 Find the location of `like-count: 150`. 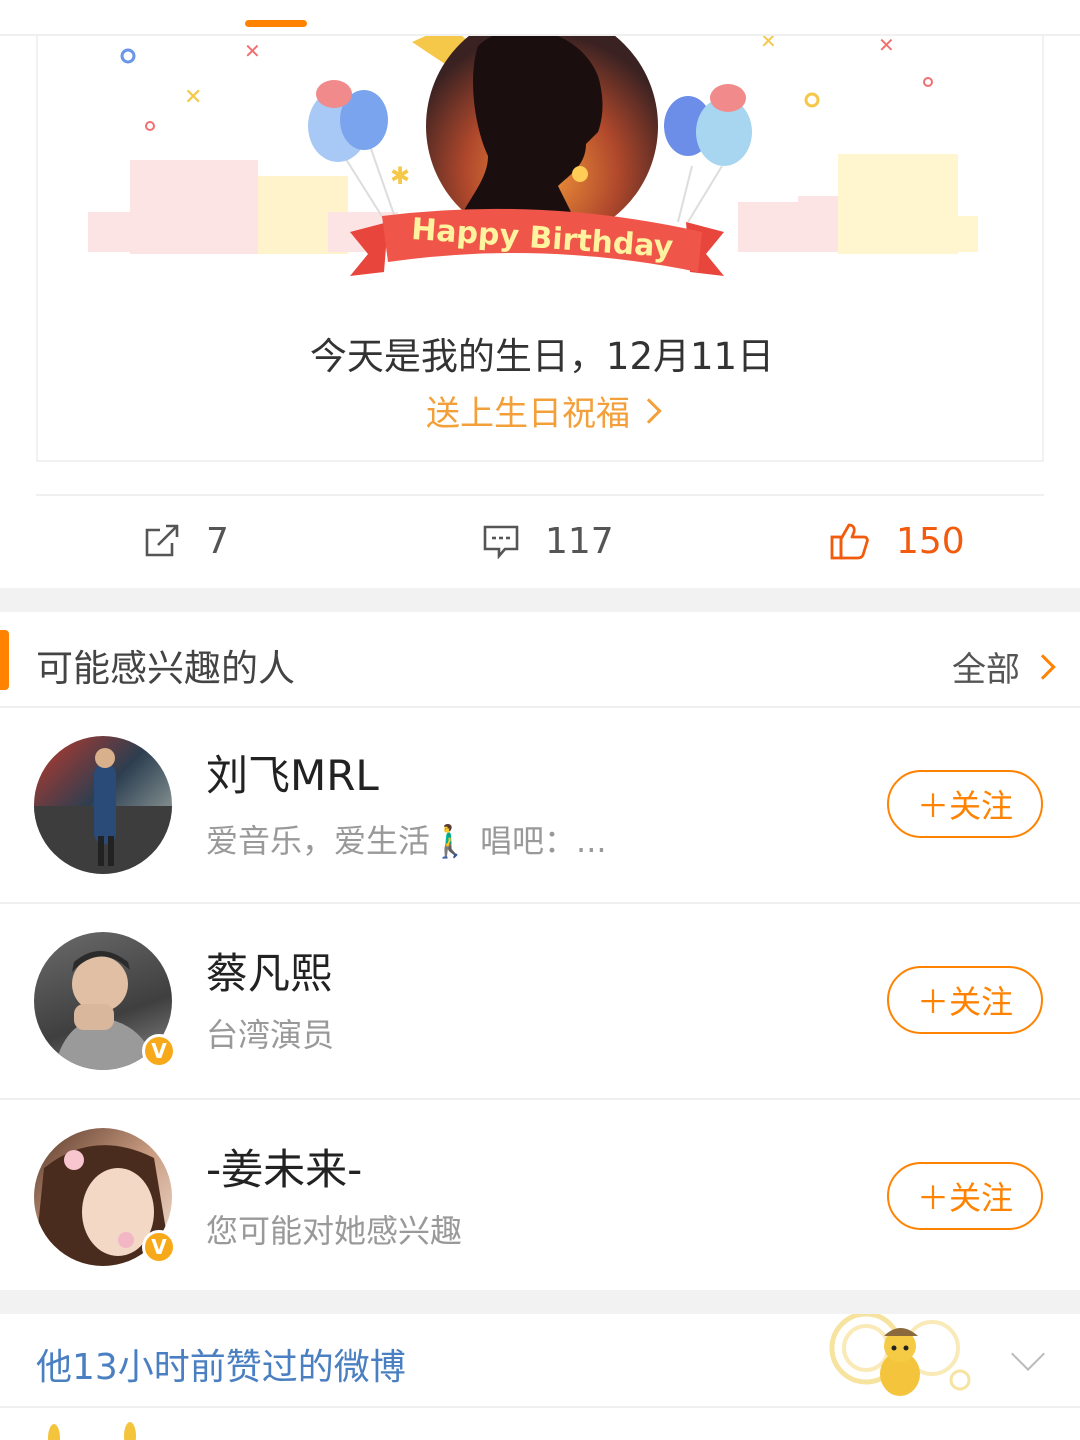

like-count: 150 is located at coordinates (930, 541).